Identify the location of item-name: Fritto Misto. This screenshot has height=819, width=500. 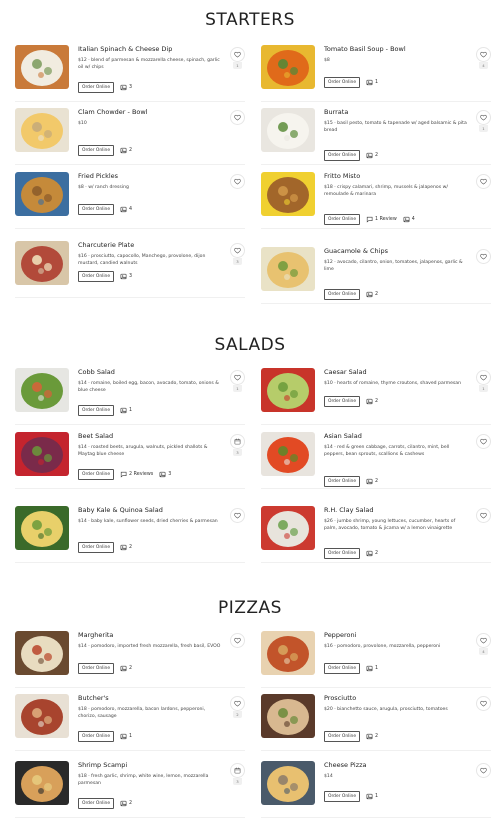
(342, 176).